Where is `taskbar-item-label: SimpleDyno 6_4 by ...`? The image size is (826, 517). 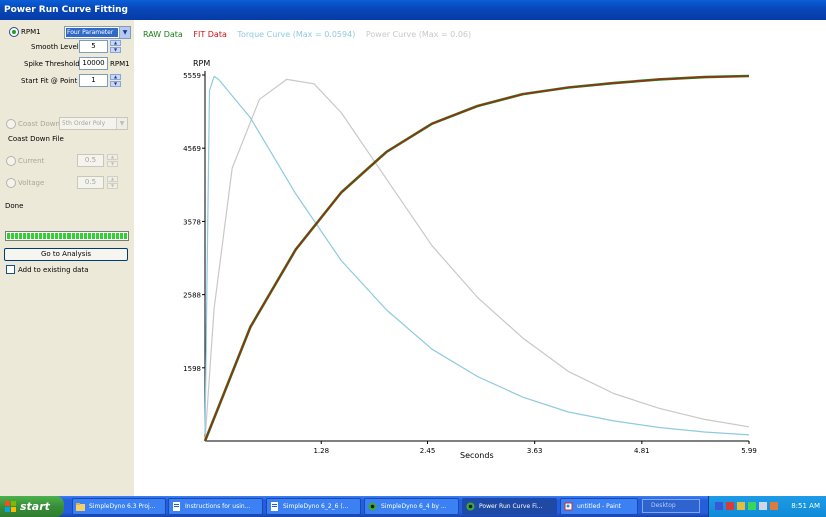 taskbar-item-label: SimpleDyno 6_4 by ... is located at coordinates (414, 506).